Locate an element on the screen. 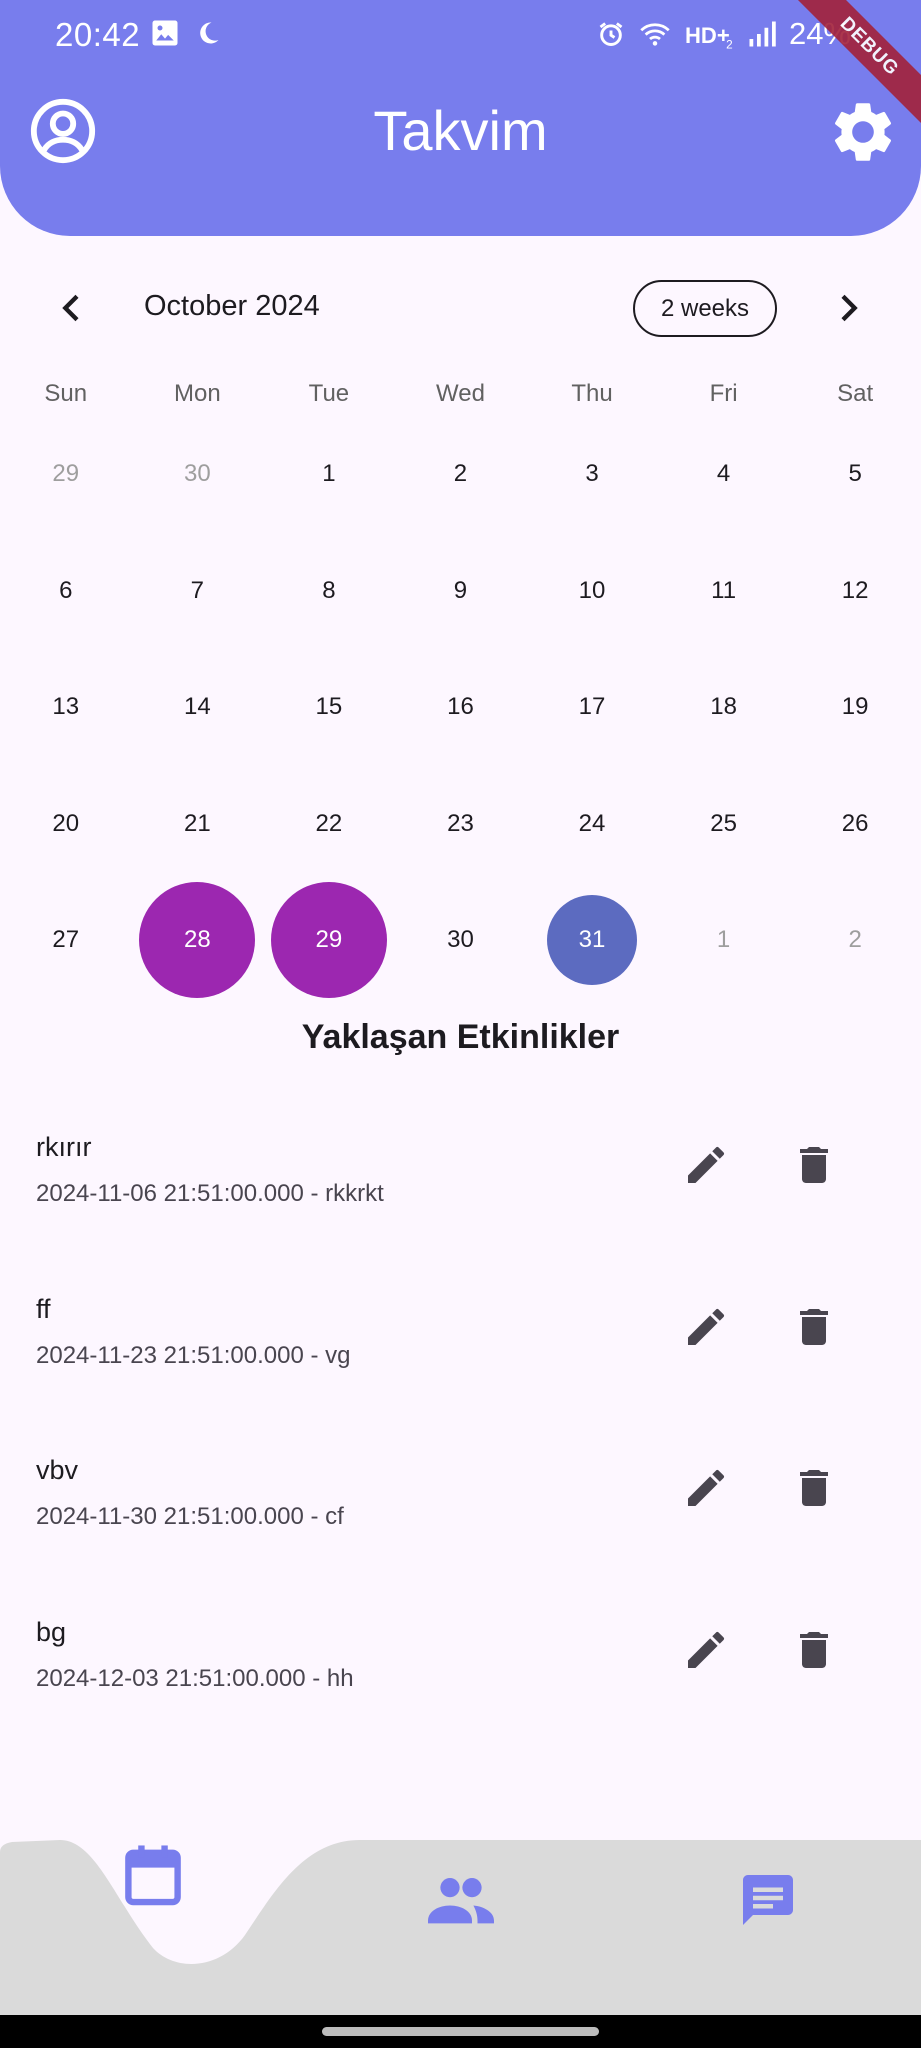 This screenshot has width=921, height=2048. calendar-week-row: 27 28 29 30 31 1 2 is located at coordinates (460, 940).